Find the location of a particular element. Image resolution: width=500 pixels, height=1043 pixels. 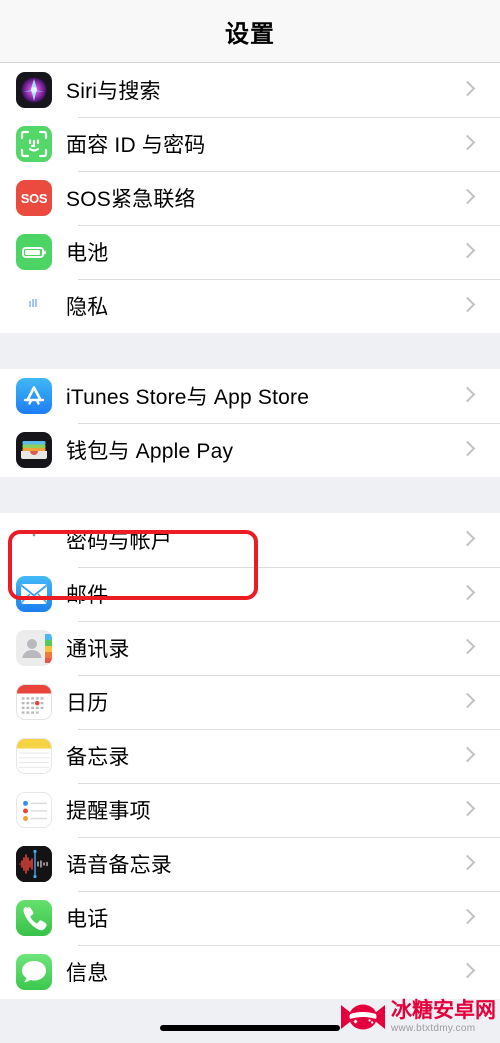

messages-icon is located at coordinates (34, 972).